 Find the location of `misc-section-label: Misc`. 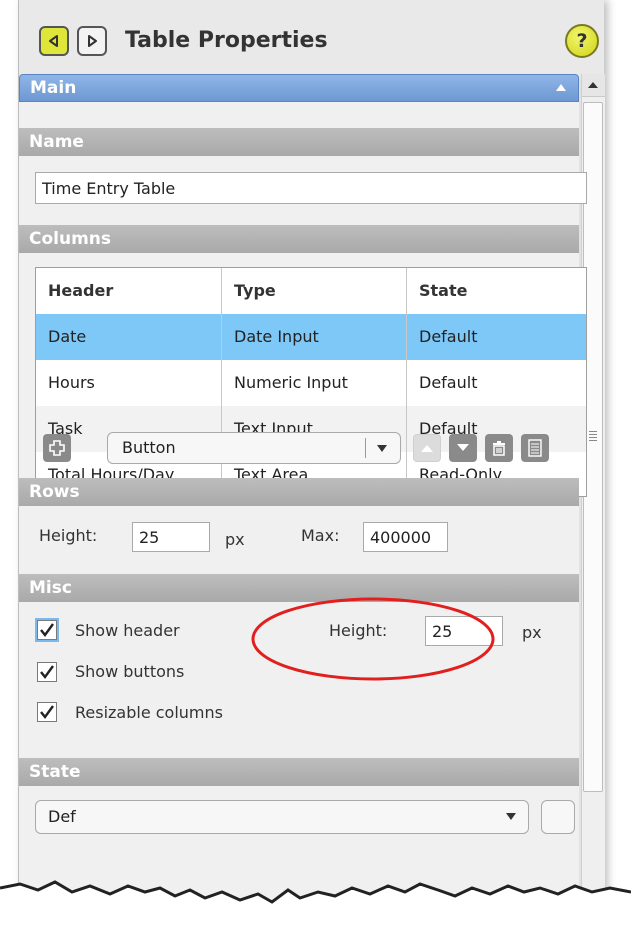

misc-section-label: Misc is located at coordinates (50, 588).